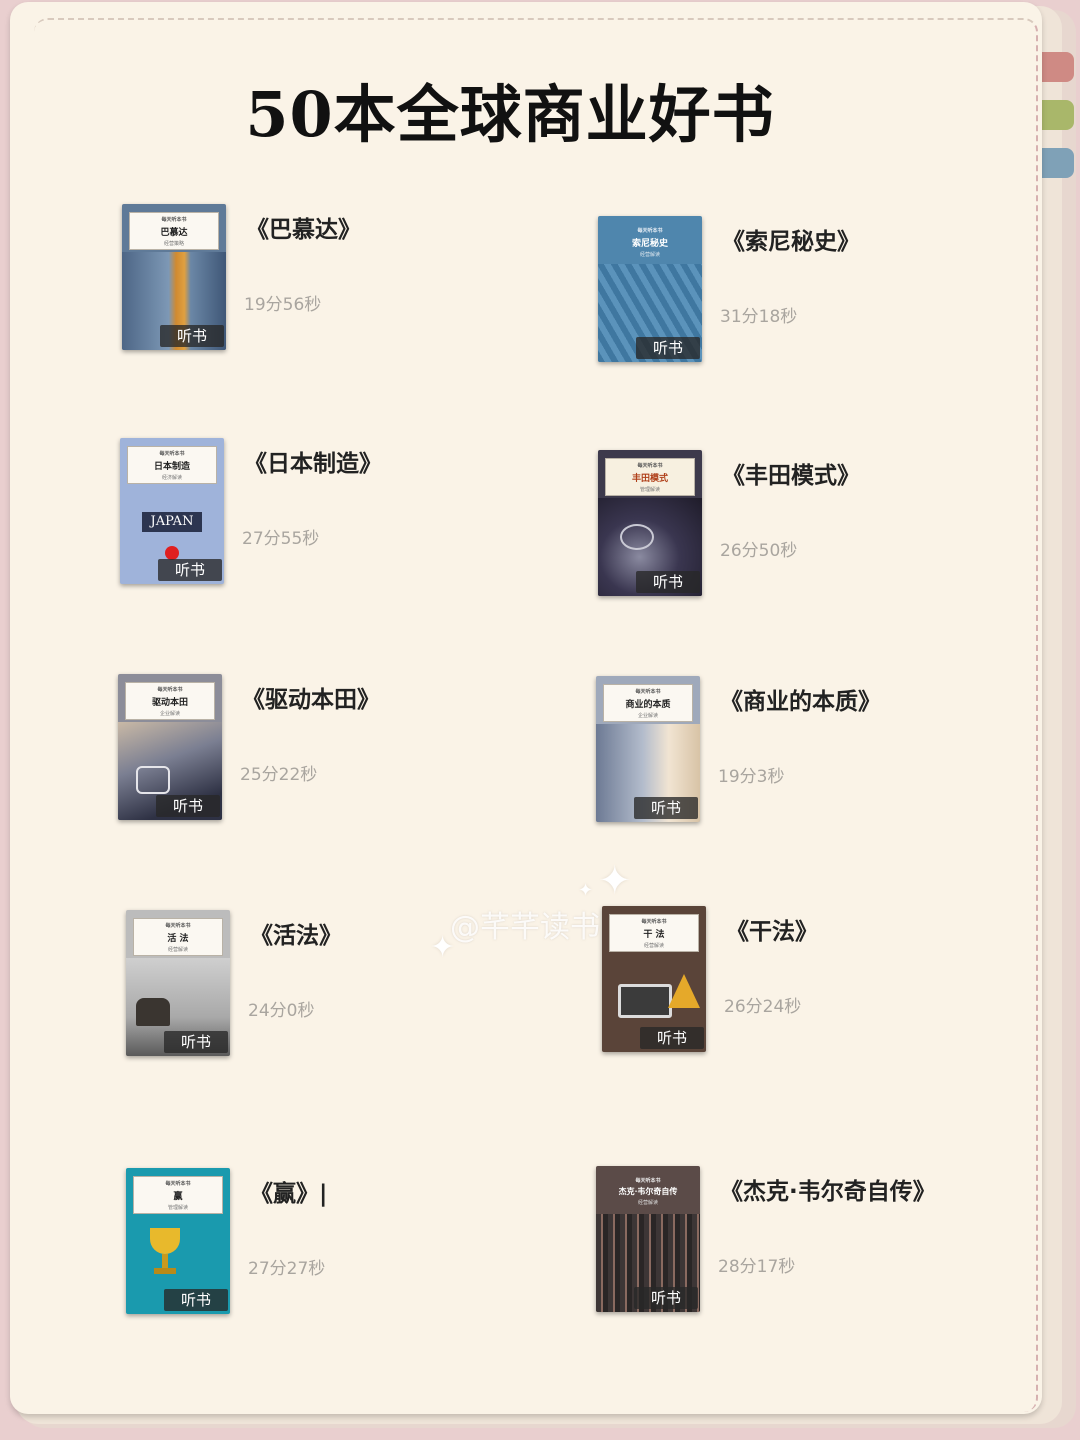  I want to click on book-cover: 每天听本书 干 法 经营解读 听书, so click(654, 979).